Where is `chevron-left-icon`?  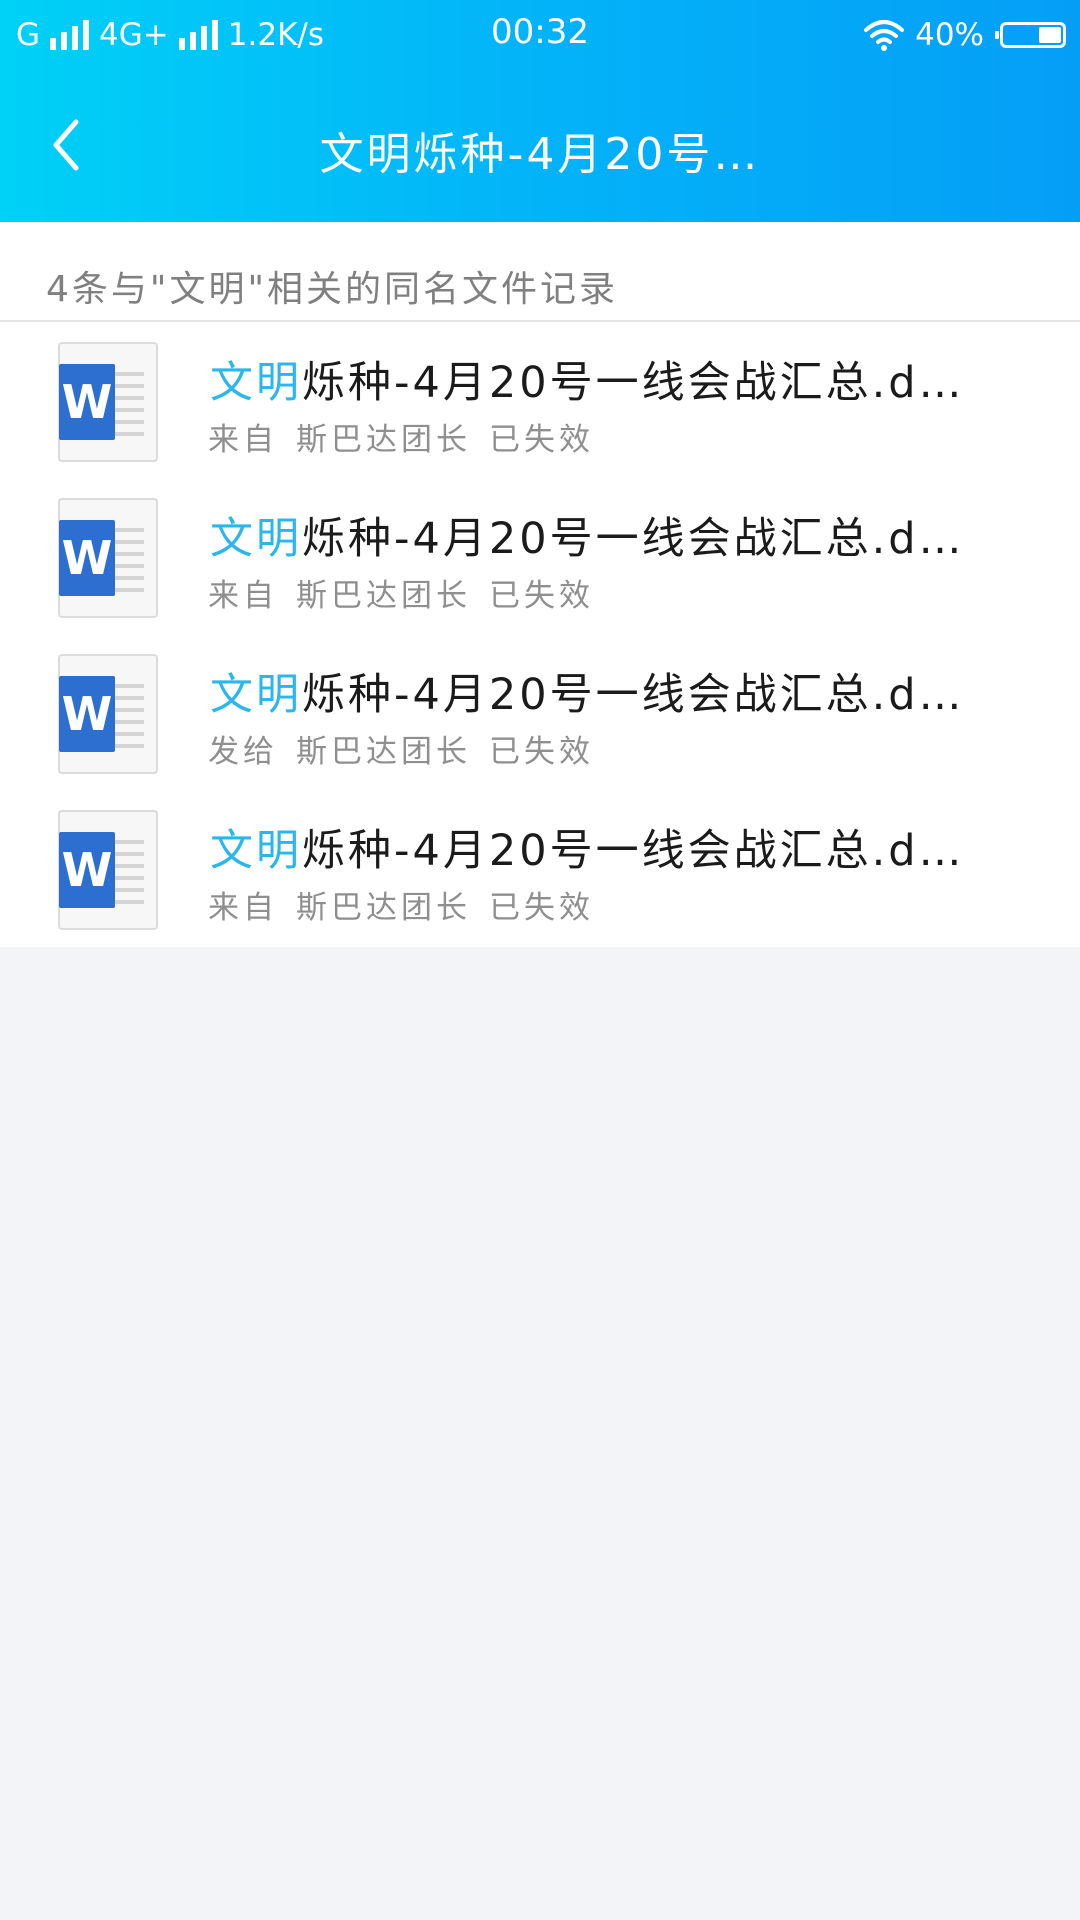 chevron-left-icon is located at coordinates (66, 145).